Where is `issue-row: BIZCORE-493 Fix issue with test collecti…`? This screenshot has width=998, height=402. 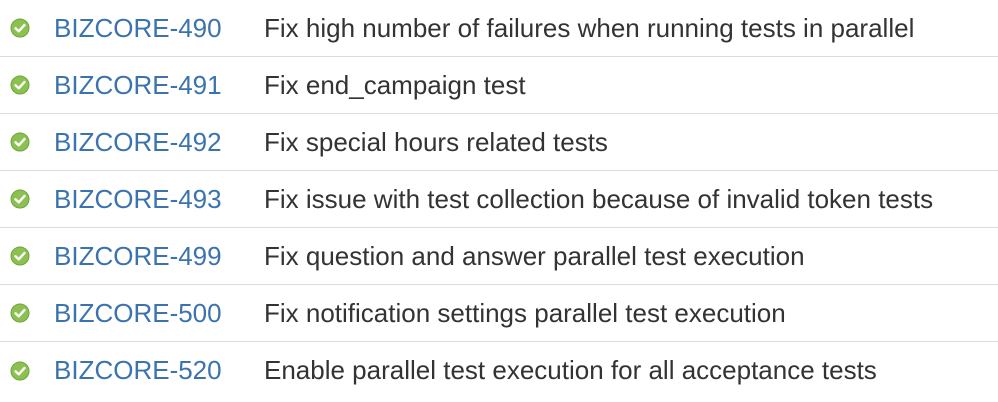
issue-row: BIZCORE-493 Fix issue with test collecti… is located at coordinates (499, 199).